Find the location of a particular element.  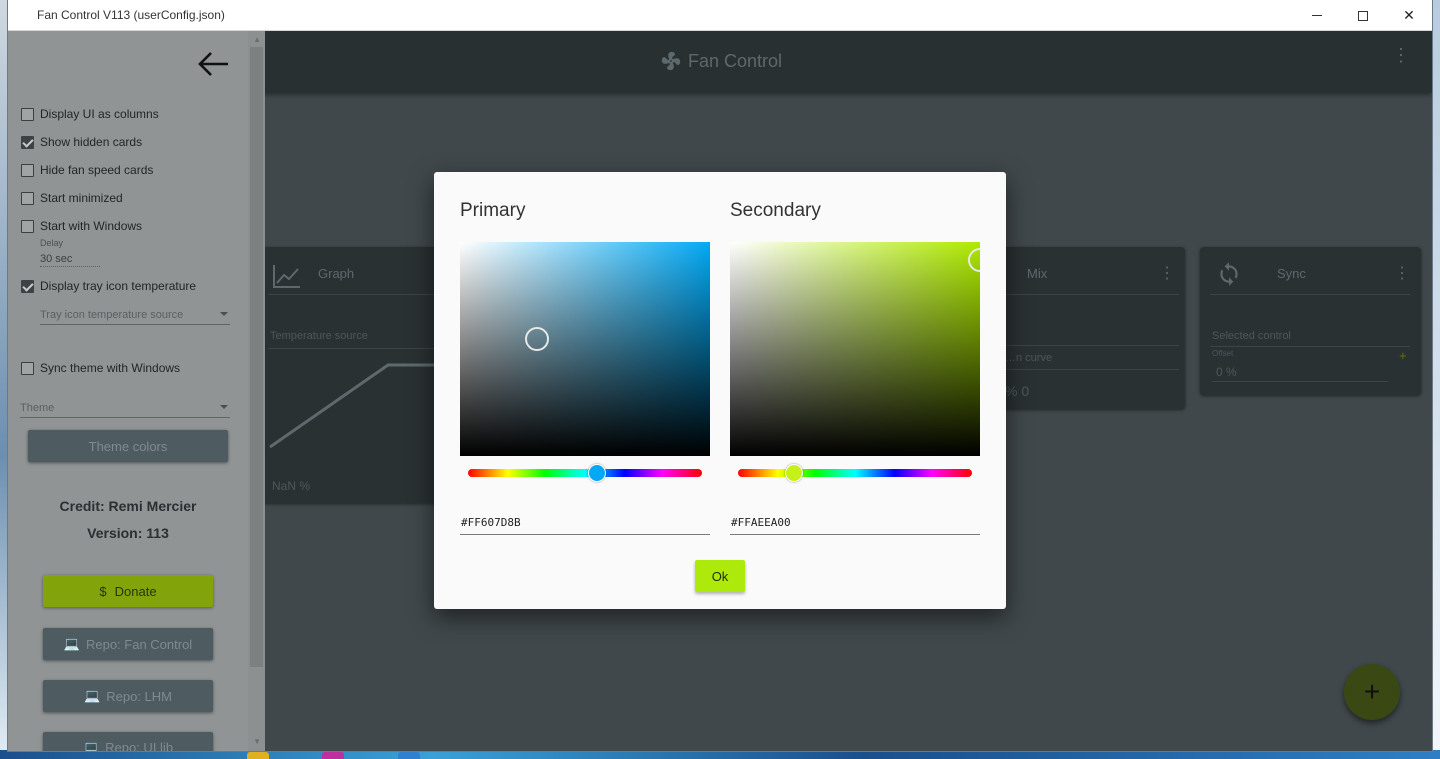

maximize-button is located at coordinates (1363, 15).